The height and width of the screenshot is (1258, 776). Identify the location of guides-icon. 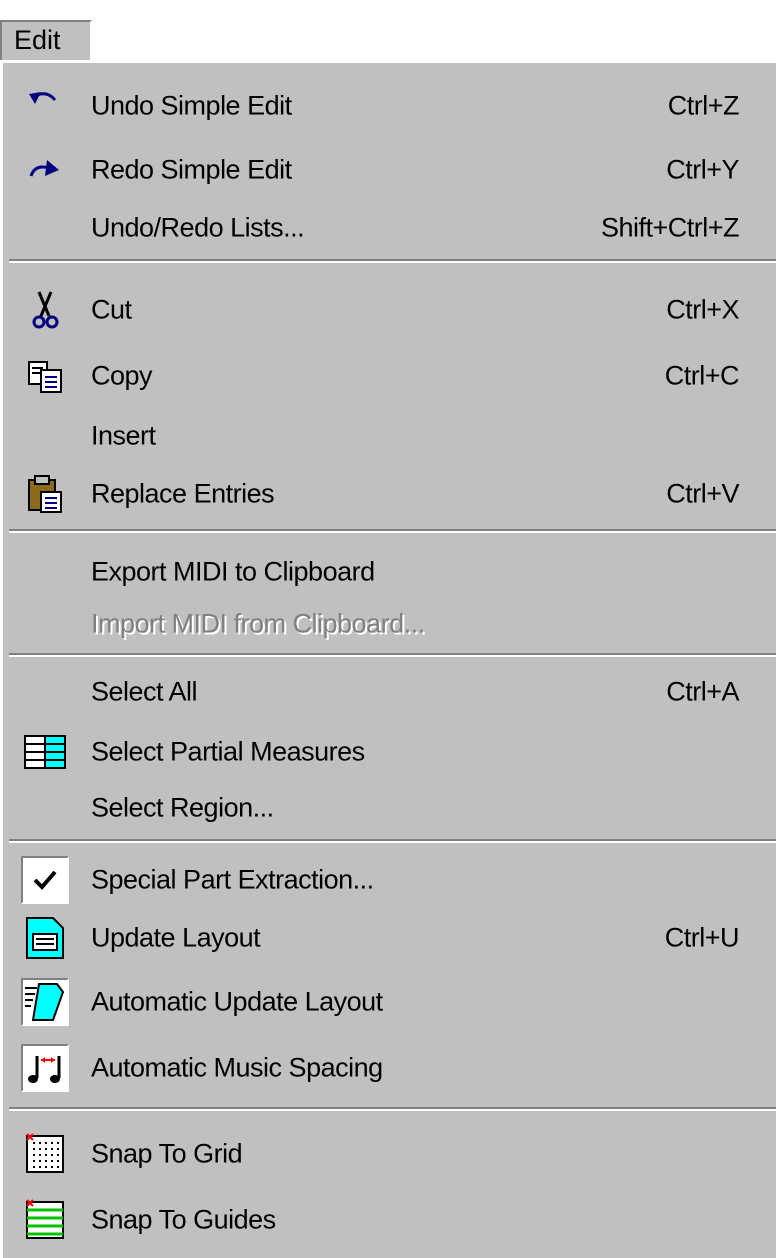
(45, 1220).